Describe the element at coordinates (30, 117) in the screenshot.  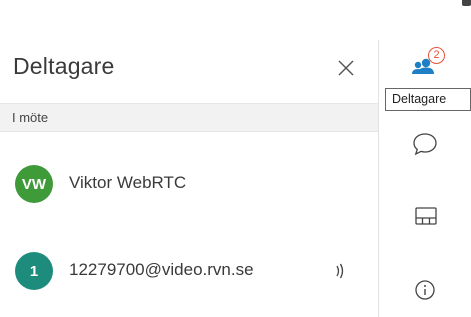
I see `section-label: I möte` at that location.